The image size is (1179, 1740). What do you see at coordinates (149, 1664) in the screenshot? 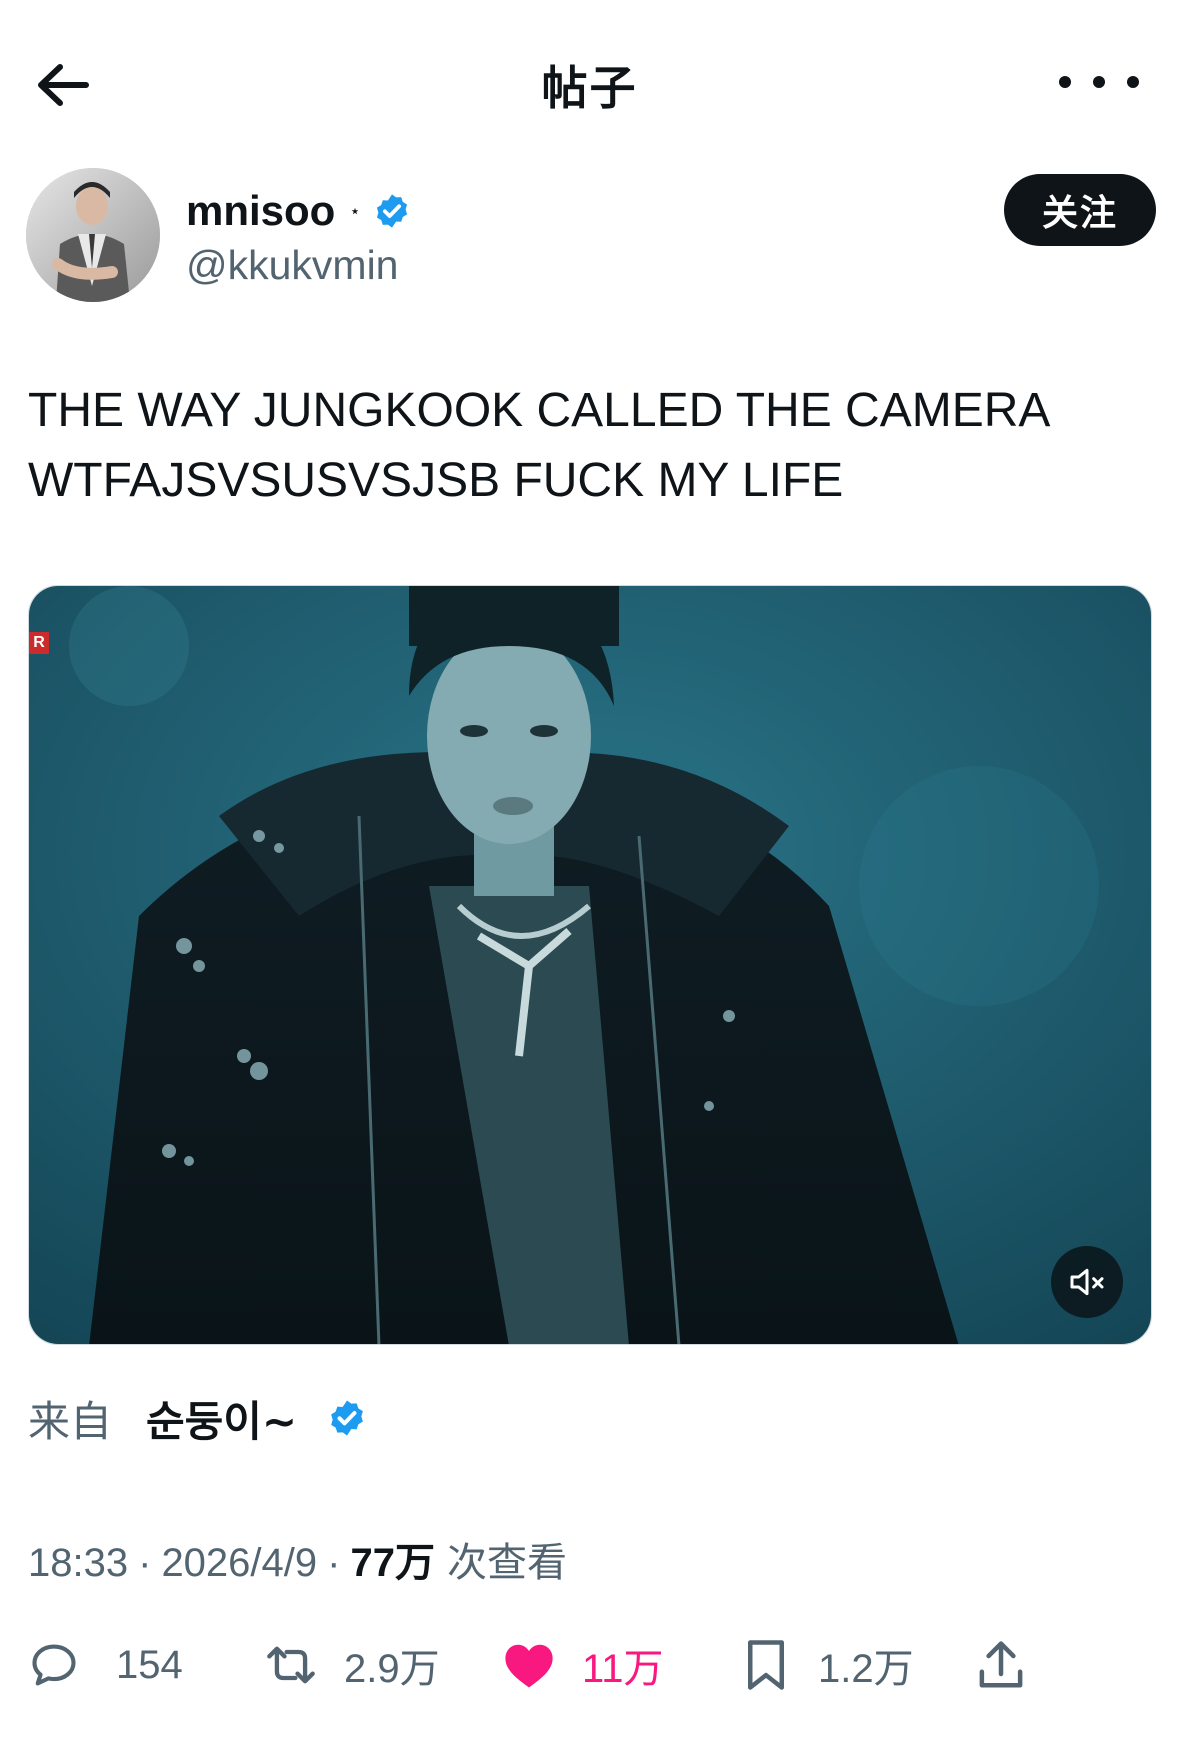
I see `reply-count: 154` at bounding box center [149, 1664].